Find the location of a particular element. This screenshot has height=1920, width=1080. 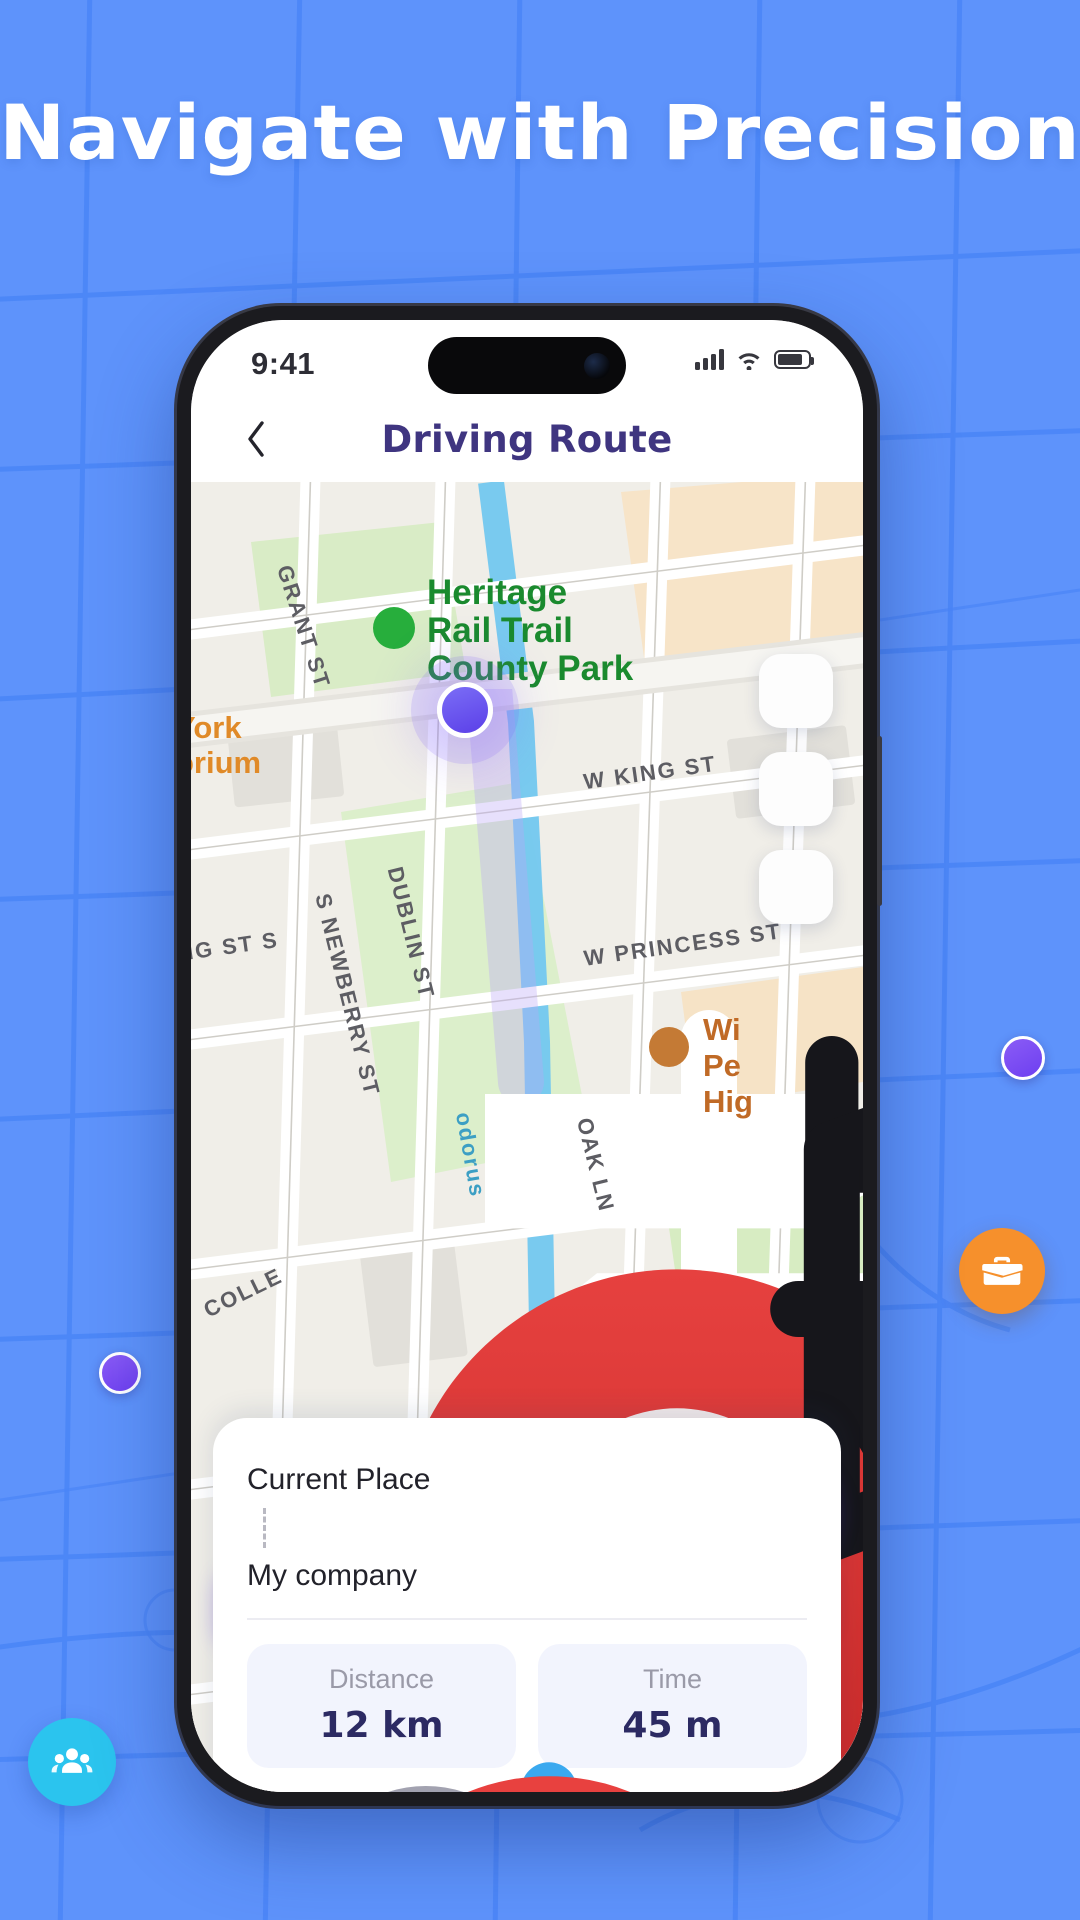

back-button is located at coordinates (256, 439).